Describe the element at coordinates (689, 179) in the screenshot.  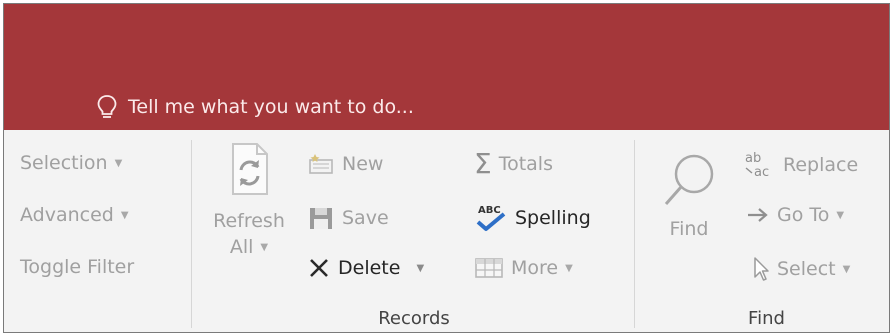
I see `magnifier-icon` at that location.